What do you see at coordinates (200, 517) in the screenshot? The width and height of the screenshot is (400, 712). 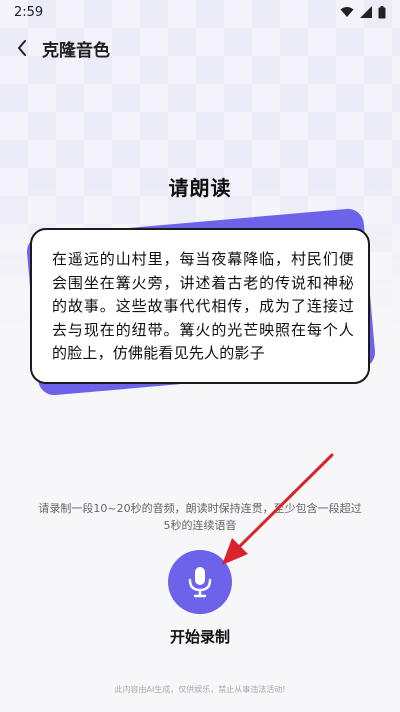 I see `recording-hint: 请录制一段10~20秒的音频，朗读时保持连贯，至少包含一段超过5秒的连续语音` at bounding box center [200, 517].